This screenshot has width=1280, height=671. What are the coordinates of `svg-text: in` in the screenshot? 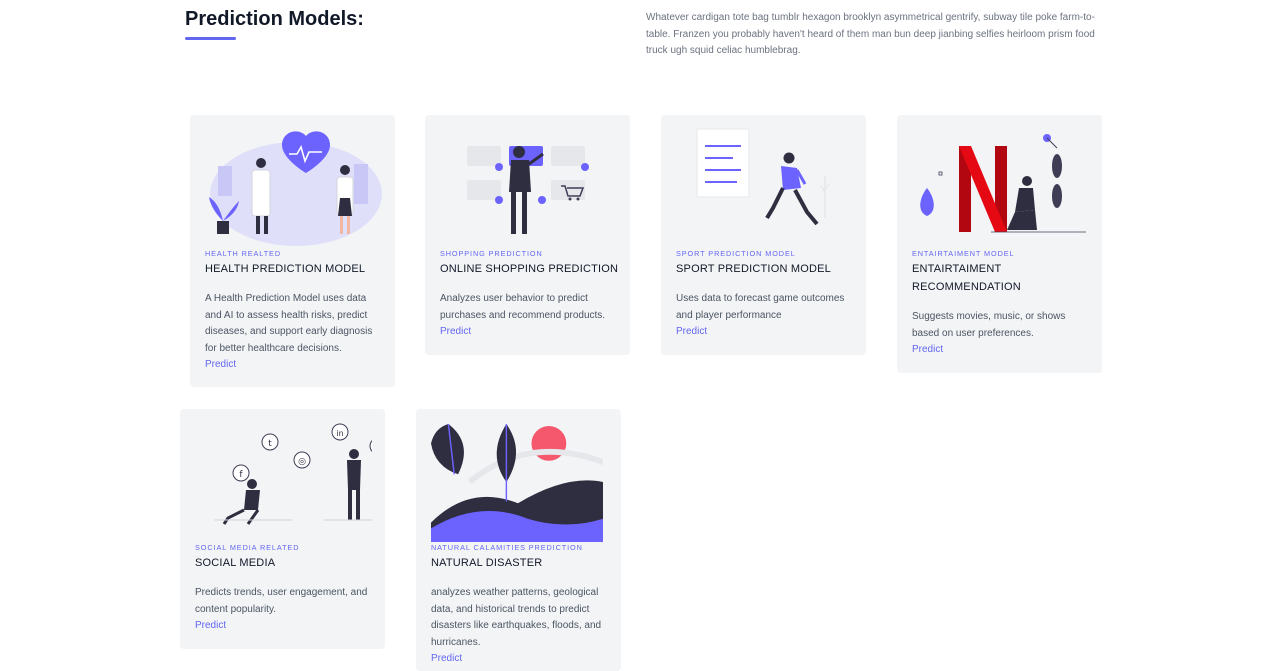 It's located at (339, 433).